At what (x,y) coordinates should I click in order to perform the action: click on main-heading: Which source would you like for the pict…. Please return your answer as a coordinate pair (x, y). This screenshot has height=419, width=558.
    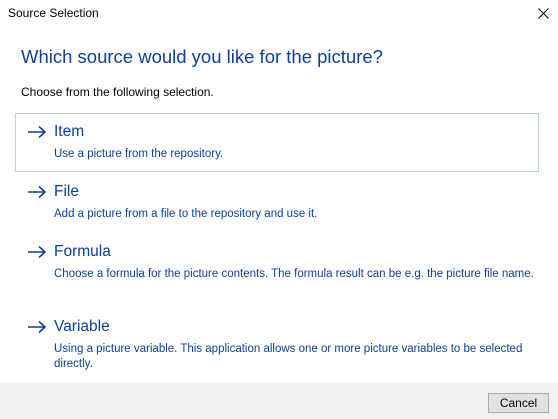
    Looking at the image, I should click on (202, 56).